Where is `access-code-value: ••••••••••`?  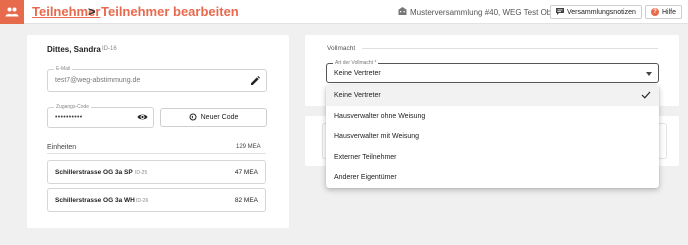
access-code-value: •••••••••• is located at coordinates (69, 117).